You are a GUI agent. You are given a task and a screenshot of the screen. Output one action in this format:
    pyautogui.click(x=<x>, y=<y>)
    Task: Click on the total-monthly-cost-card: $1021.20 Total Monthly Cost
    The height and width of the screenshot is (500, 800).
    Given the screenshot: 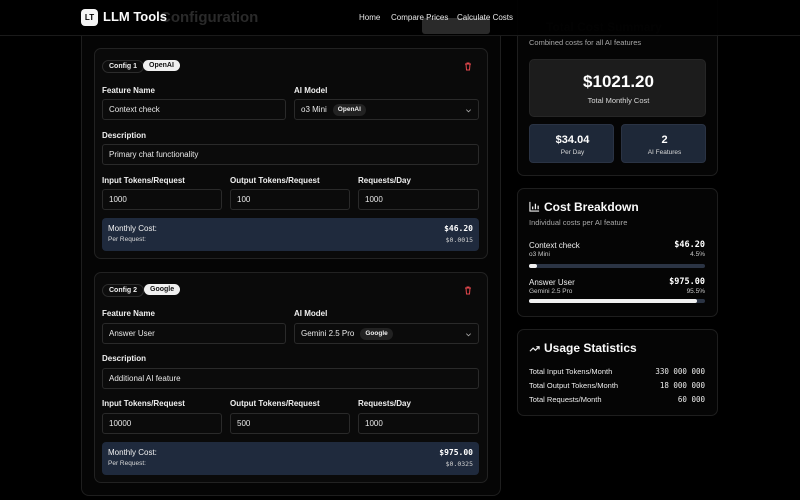 What is the action you would take?
    pyautogui.click(x=617, y=88)
    